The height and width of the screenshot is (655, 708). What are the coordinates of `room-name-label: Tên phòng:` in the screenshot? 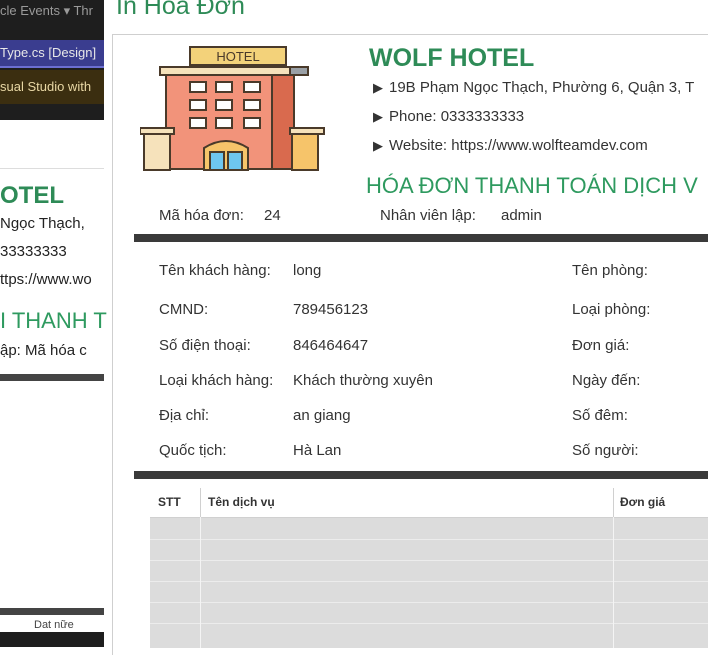 It's located at (610, 270).